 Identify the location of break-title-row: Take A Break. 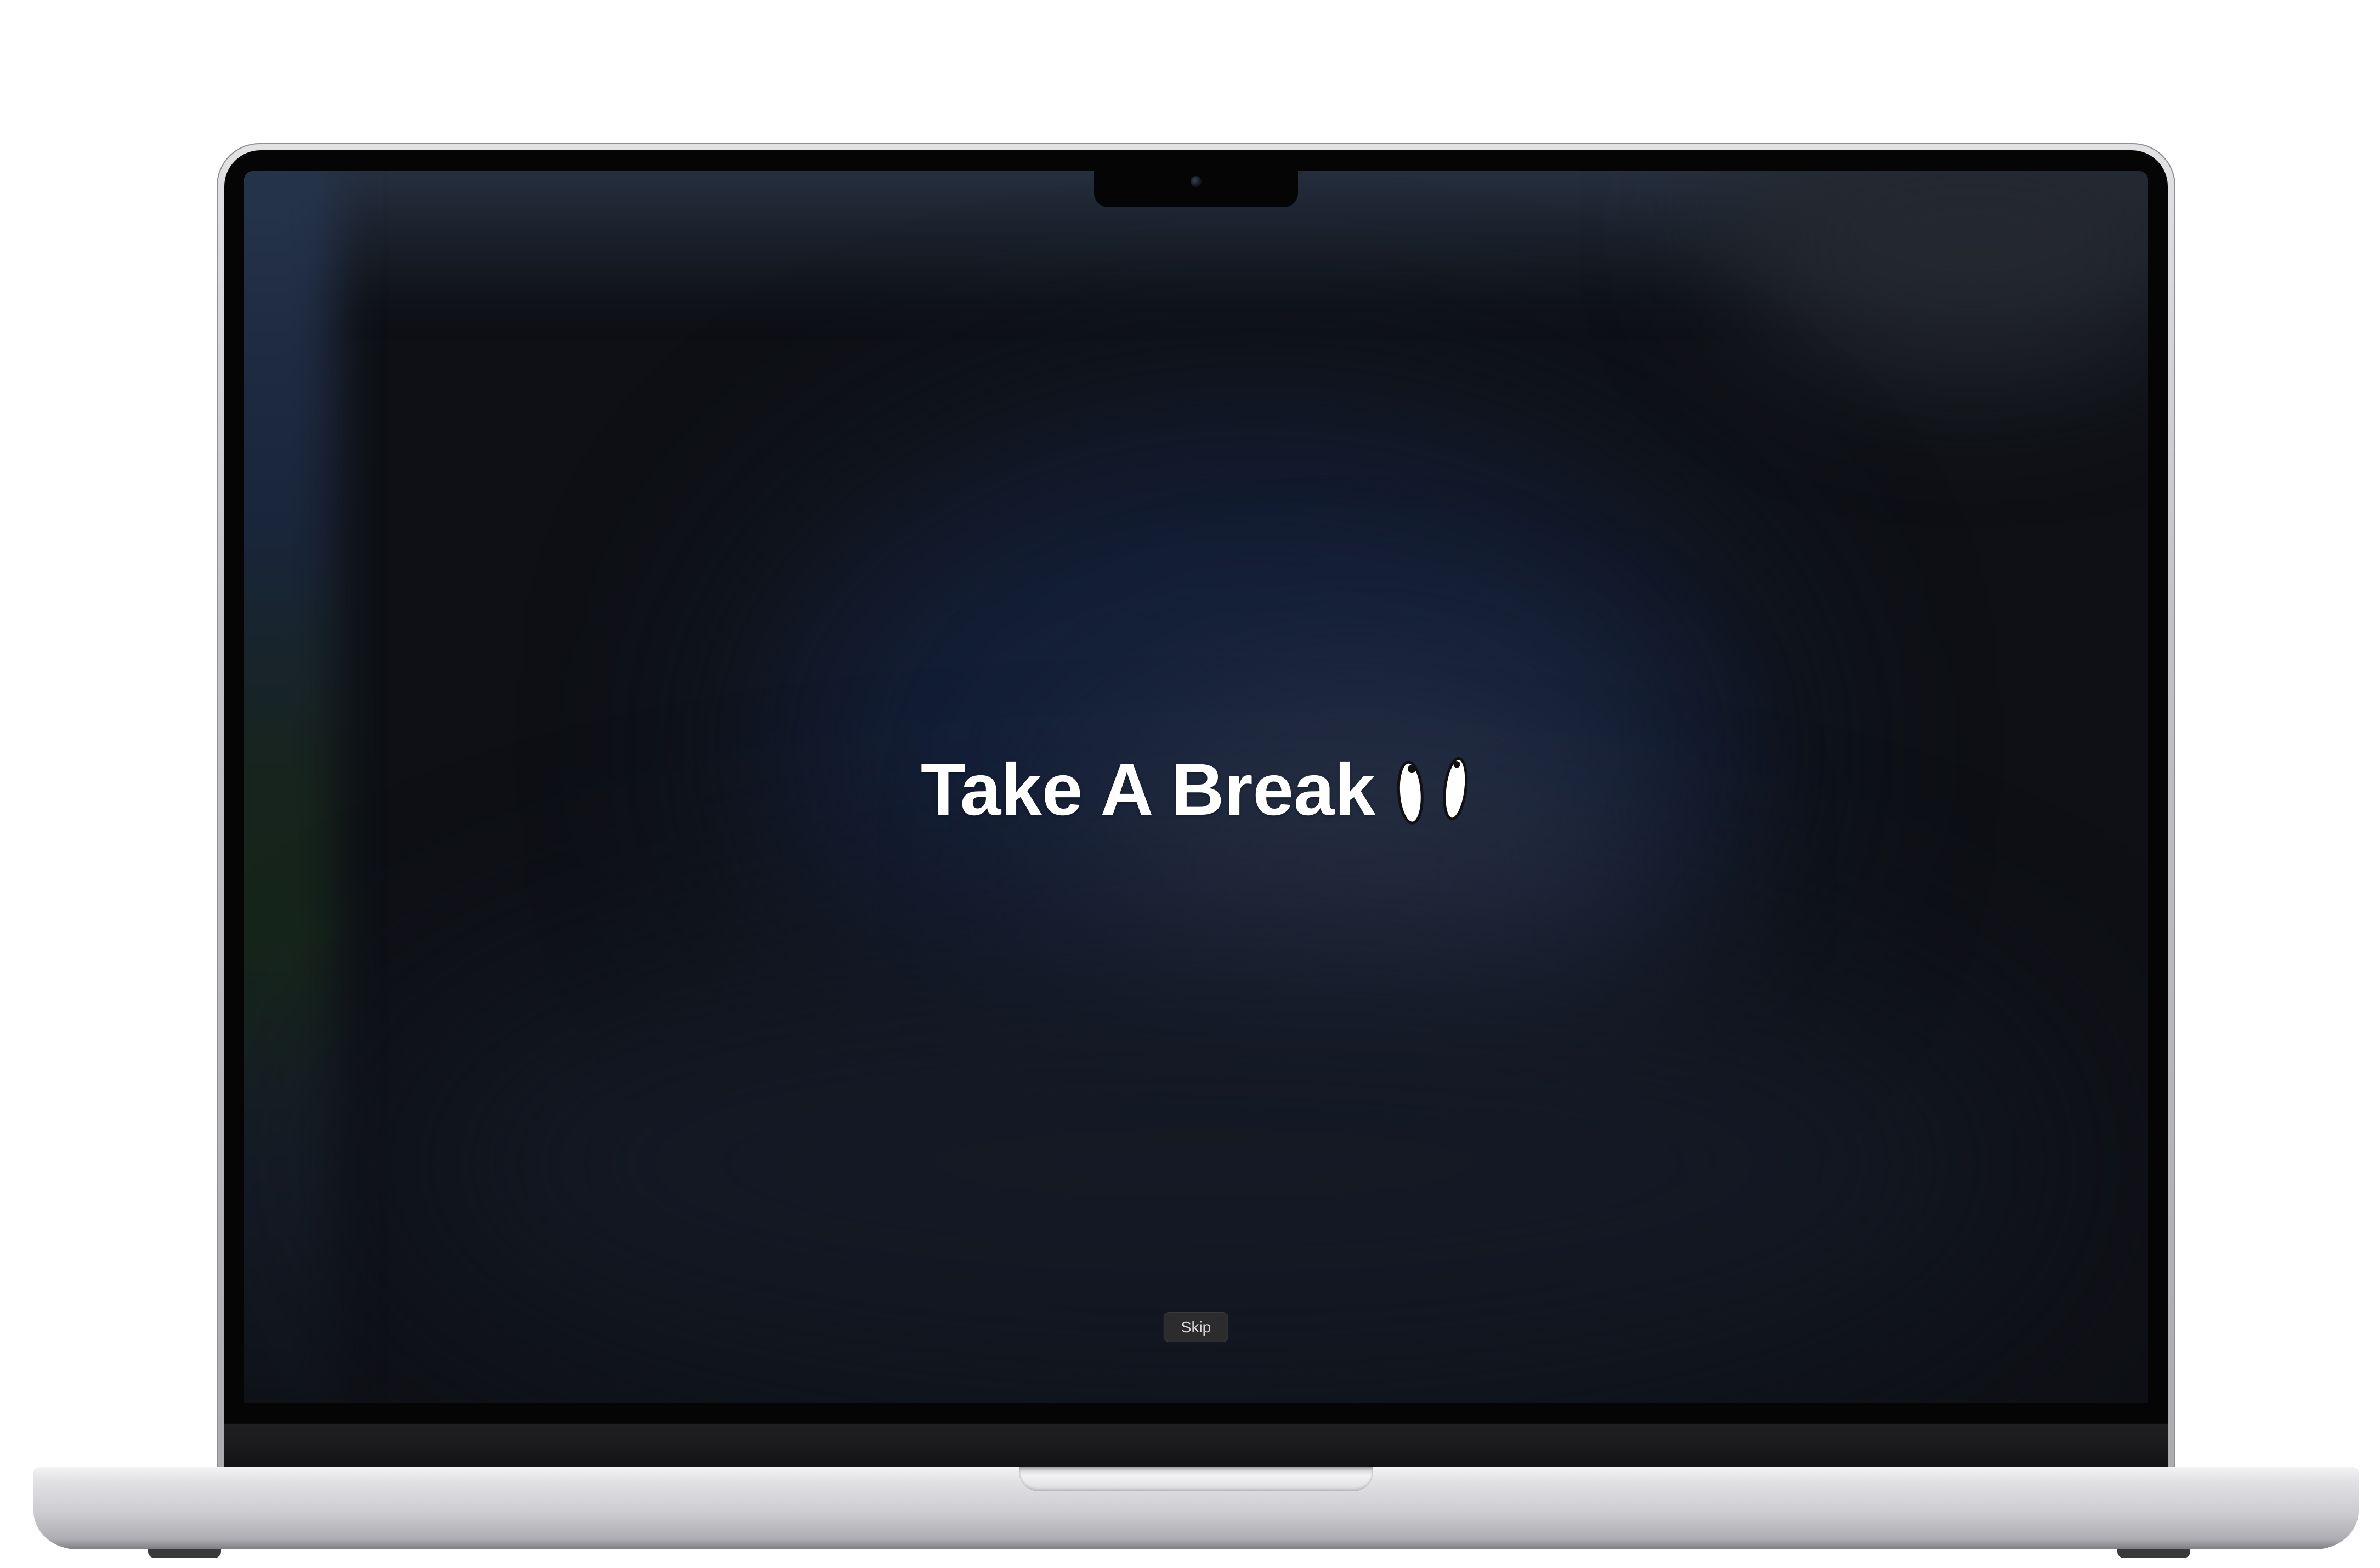
(1196, 790).